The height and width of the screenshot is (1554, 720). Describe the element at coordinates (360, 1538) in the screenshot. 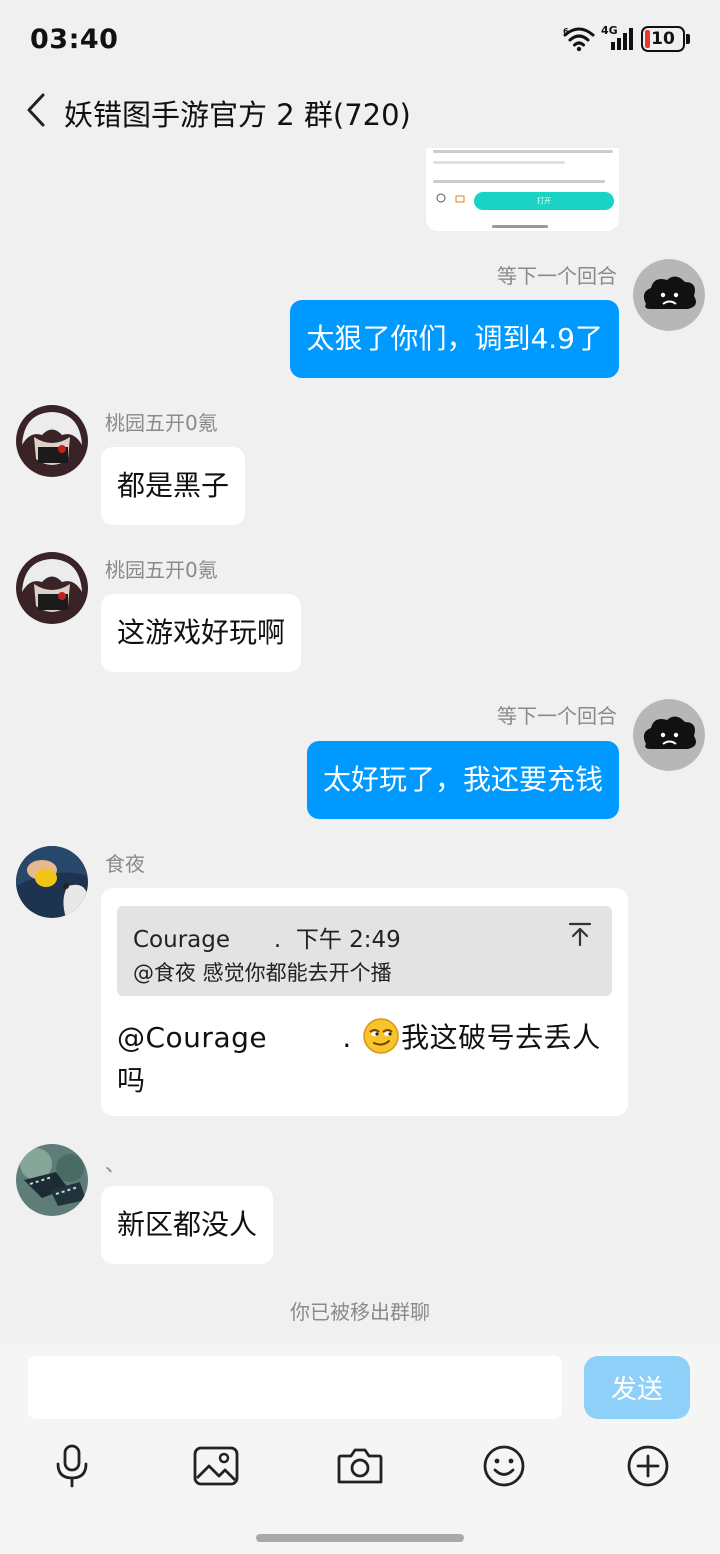

I see `home-indicator` at that location.